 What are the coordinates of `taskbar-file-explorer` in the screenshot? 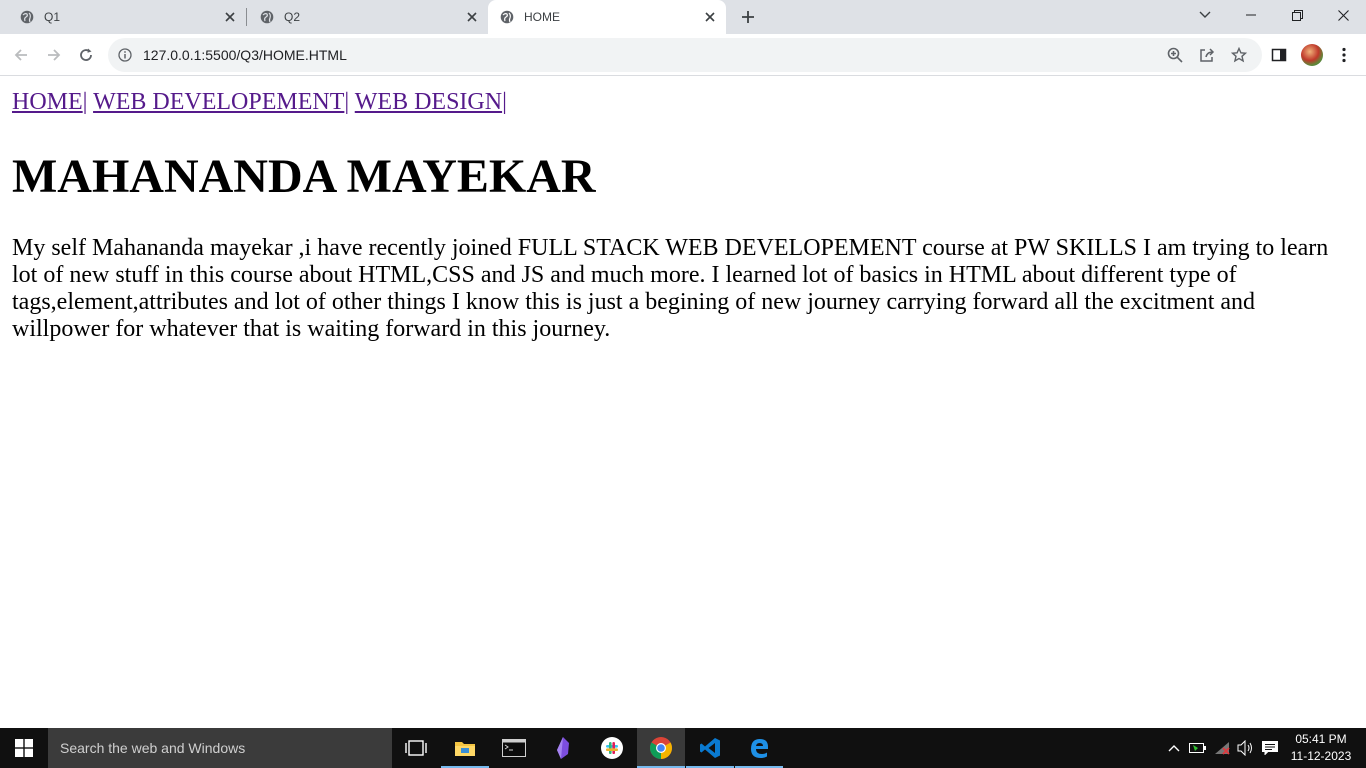 It's located at (465, 748).